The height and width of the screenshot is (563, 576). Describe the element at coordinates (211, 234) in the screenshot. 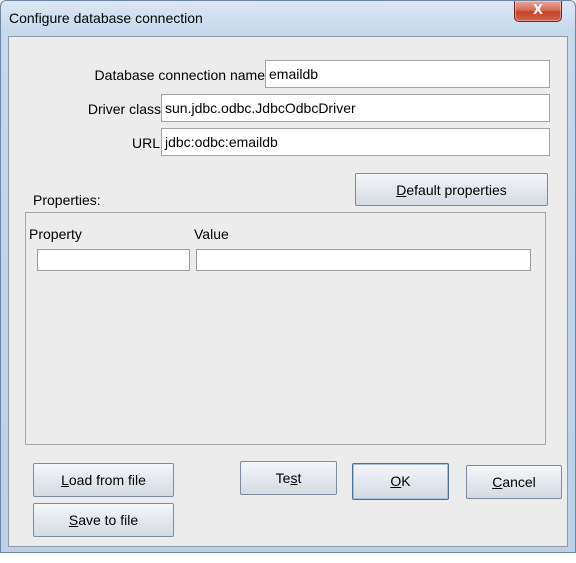

I see `column-header-value: Value` at that location.